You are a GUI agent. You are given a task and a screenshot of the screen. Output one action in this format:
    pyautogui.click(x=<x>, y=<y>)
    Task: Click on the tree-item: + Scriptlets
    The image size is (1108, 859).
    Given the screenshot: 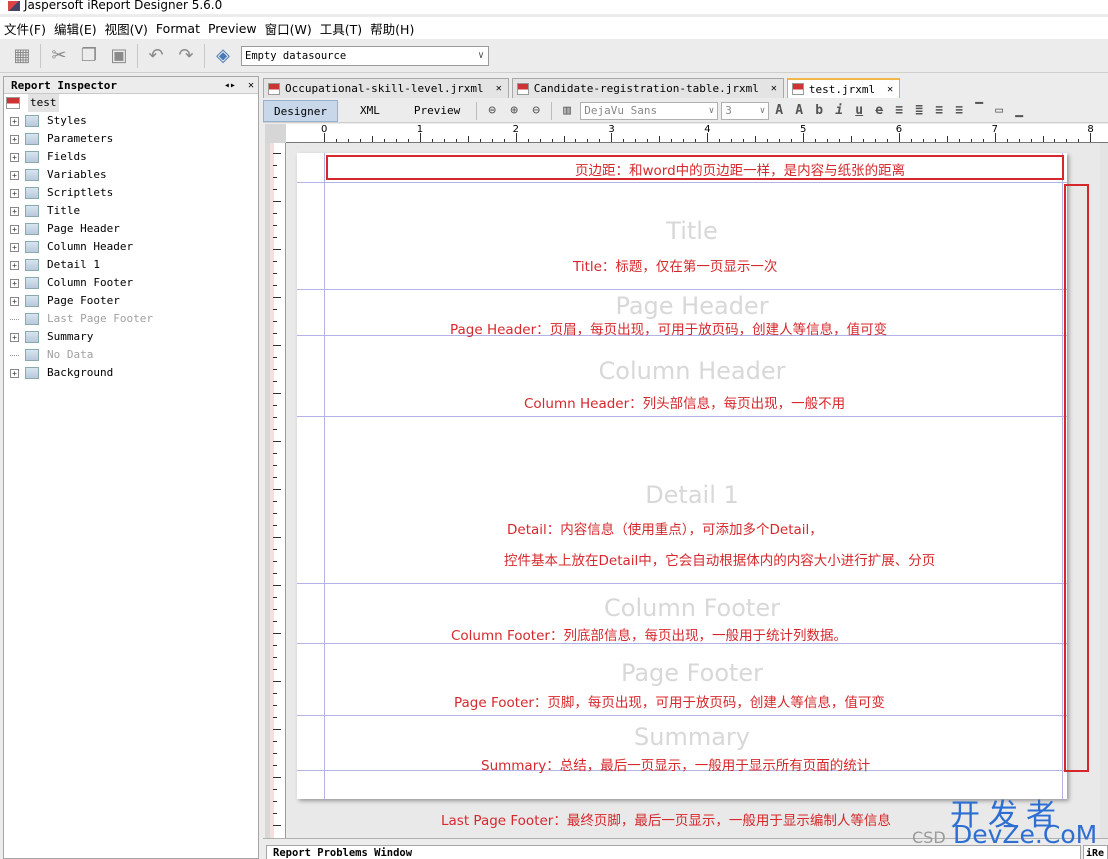 What is the action you would take?
    pyautogui.click(x=131, y=193)
    